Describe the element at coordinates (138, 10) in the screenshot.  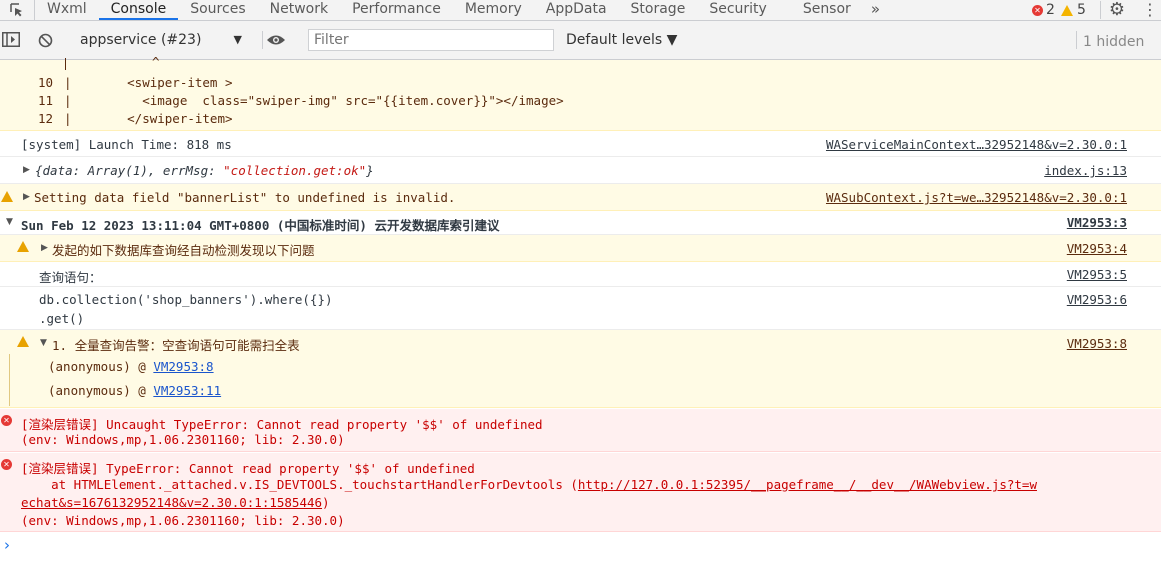
I see `tab-console: Console` at that location.